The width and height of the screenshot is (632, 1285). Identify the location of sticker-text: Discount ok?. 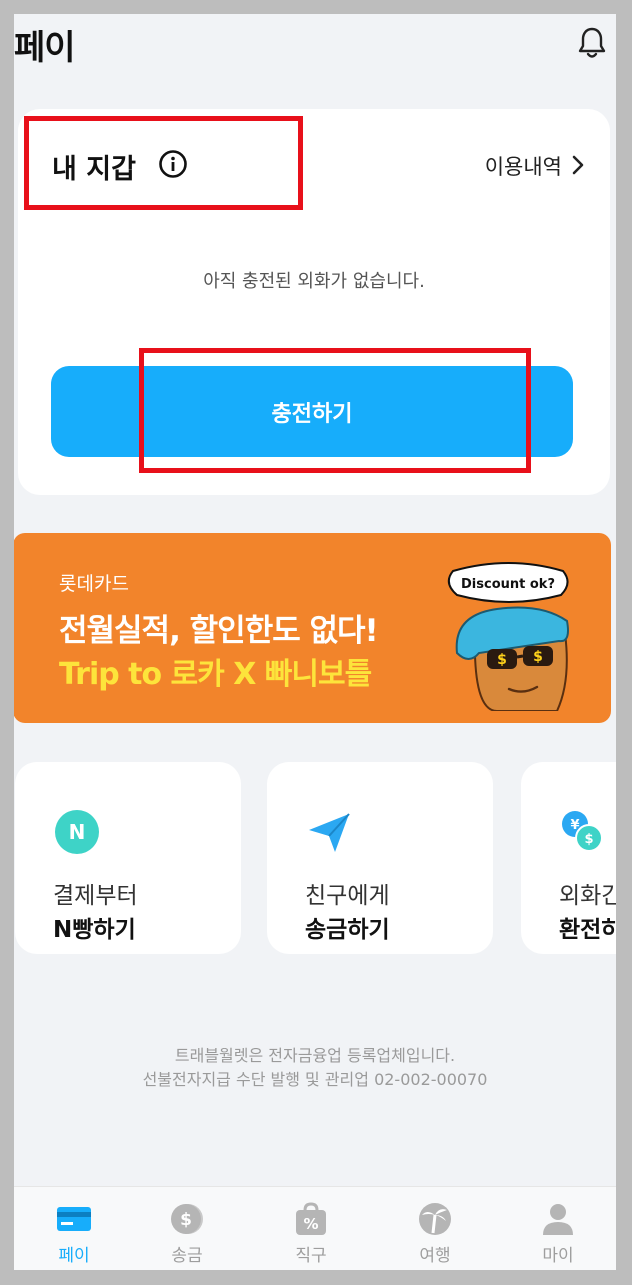
(508, 584).